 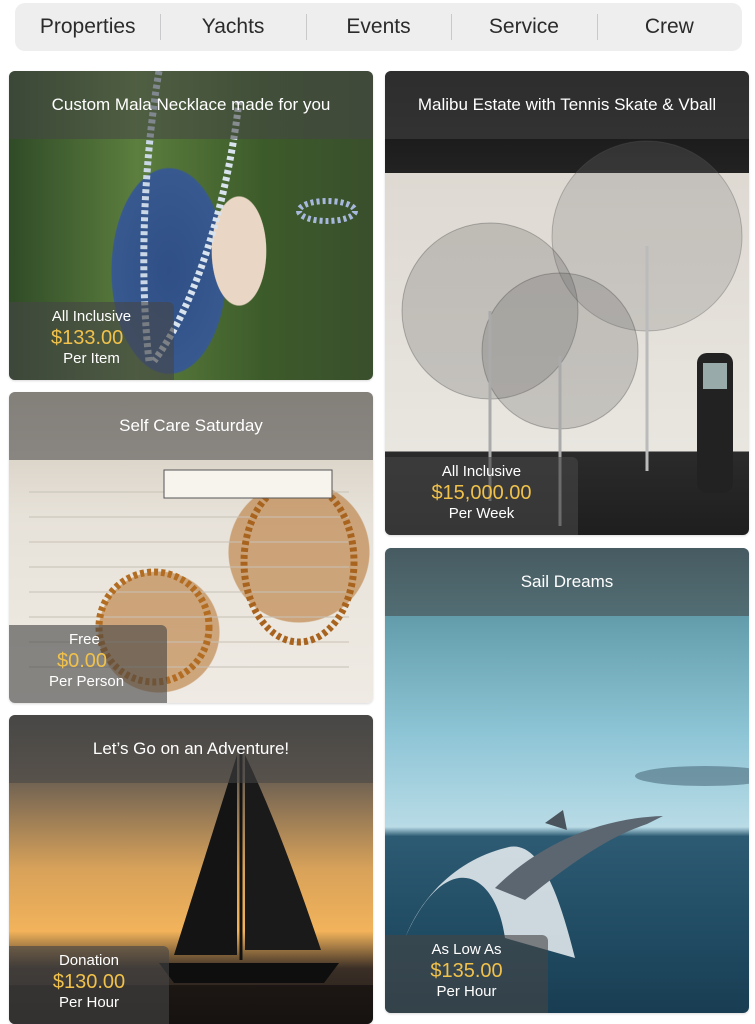 What do you see at coordinates (481, 513) in the screenshot?
I see `price-unit: Per Week` at bounding box center [481, 513].